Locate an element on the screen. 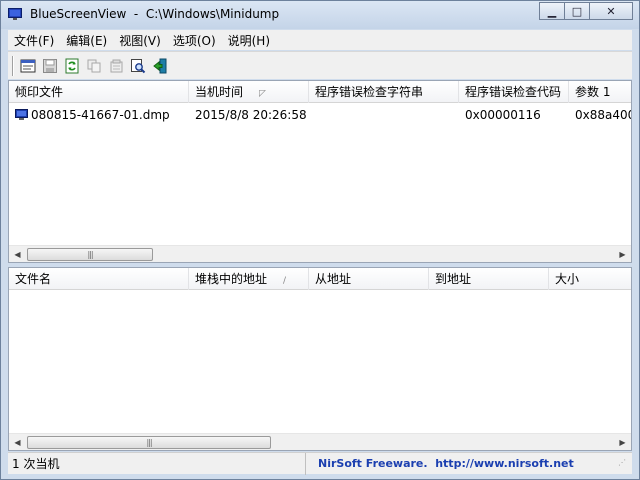 The height and width of the screenshot is (480, 640). resize-grip-icon: ⋰ is located at coordinates (624, 465).